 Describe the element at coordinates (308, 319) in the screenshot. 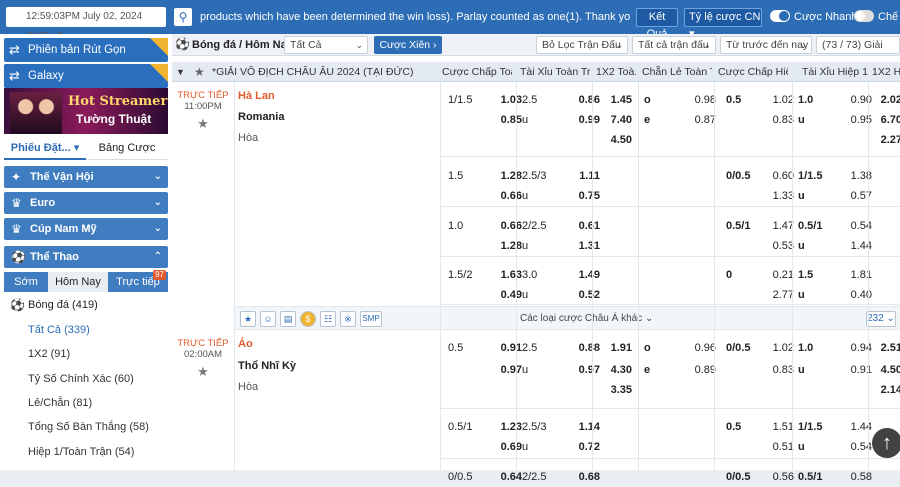

I see `coin-icon: $` at that location.